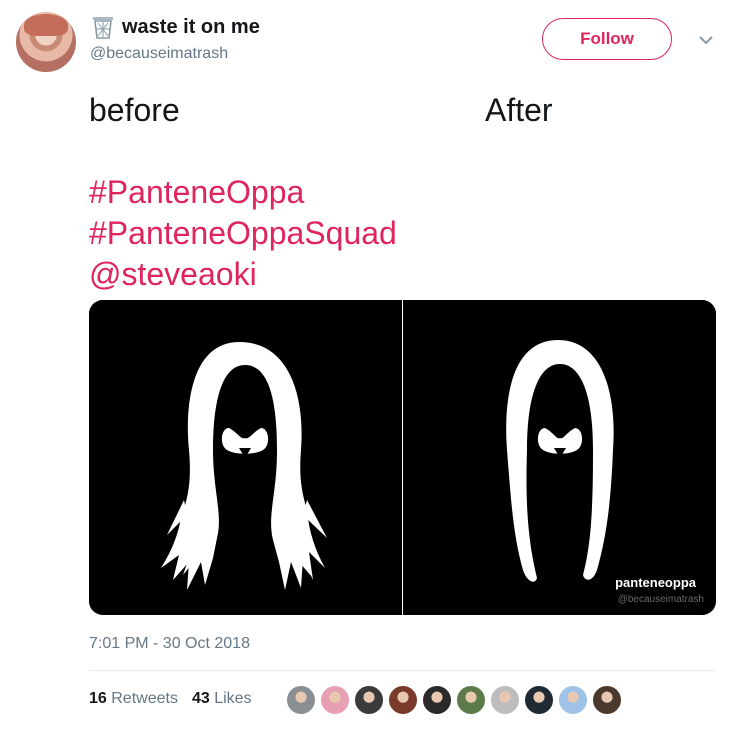 This screenshot has width=753, height=738. Describe the element at coordinates (706, 40) in the screenshot. I see `chevron-down-icon` at that location.